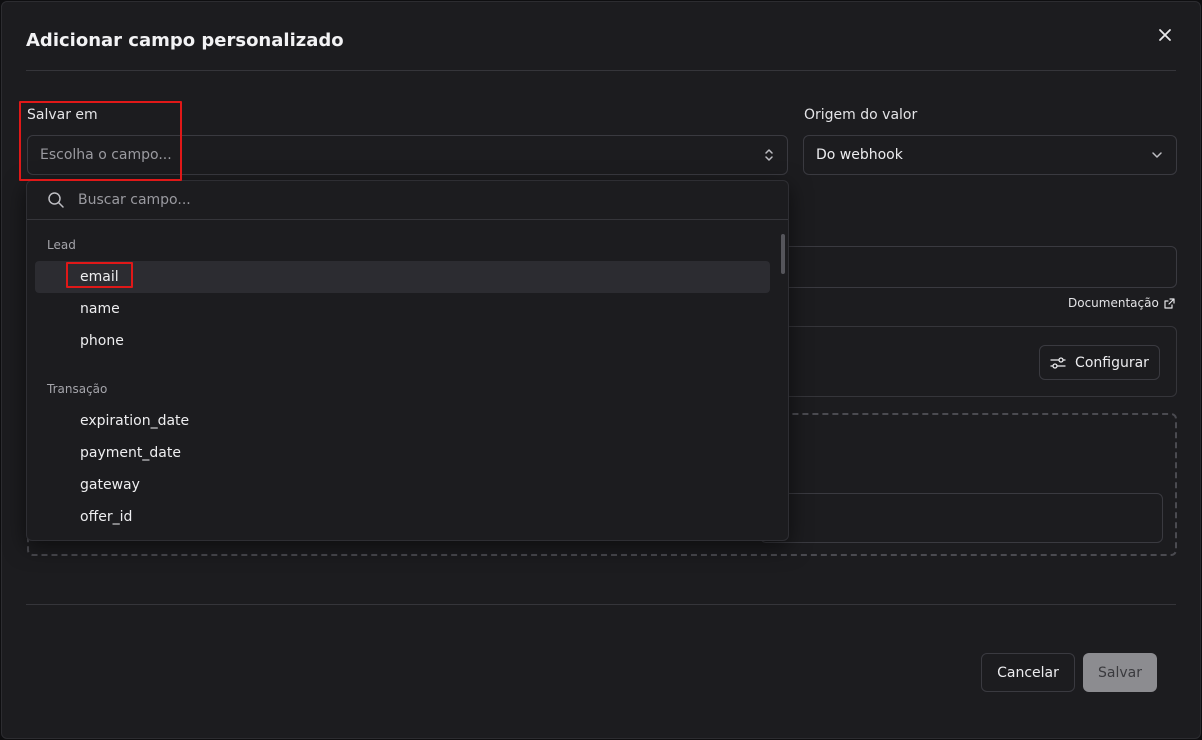  I want to click on dashed-area-input, so click(961, 518).